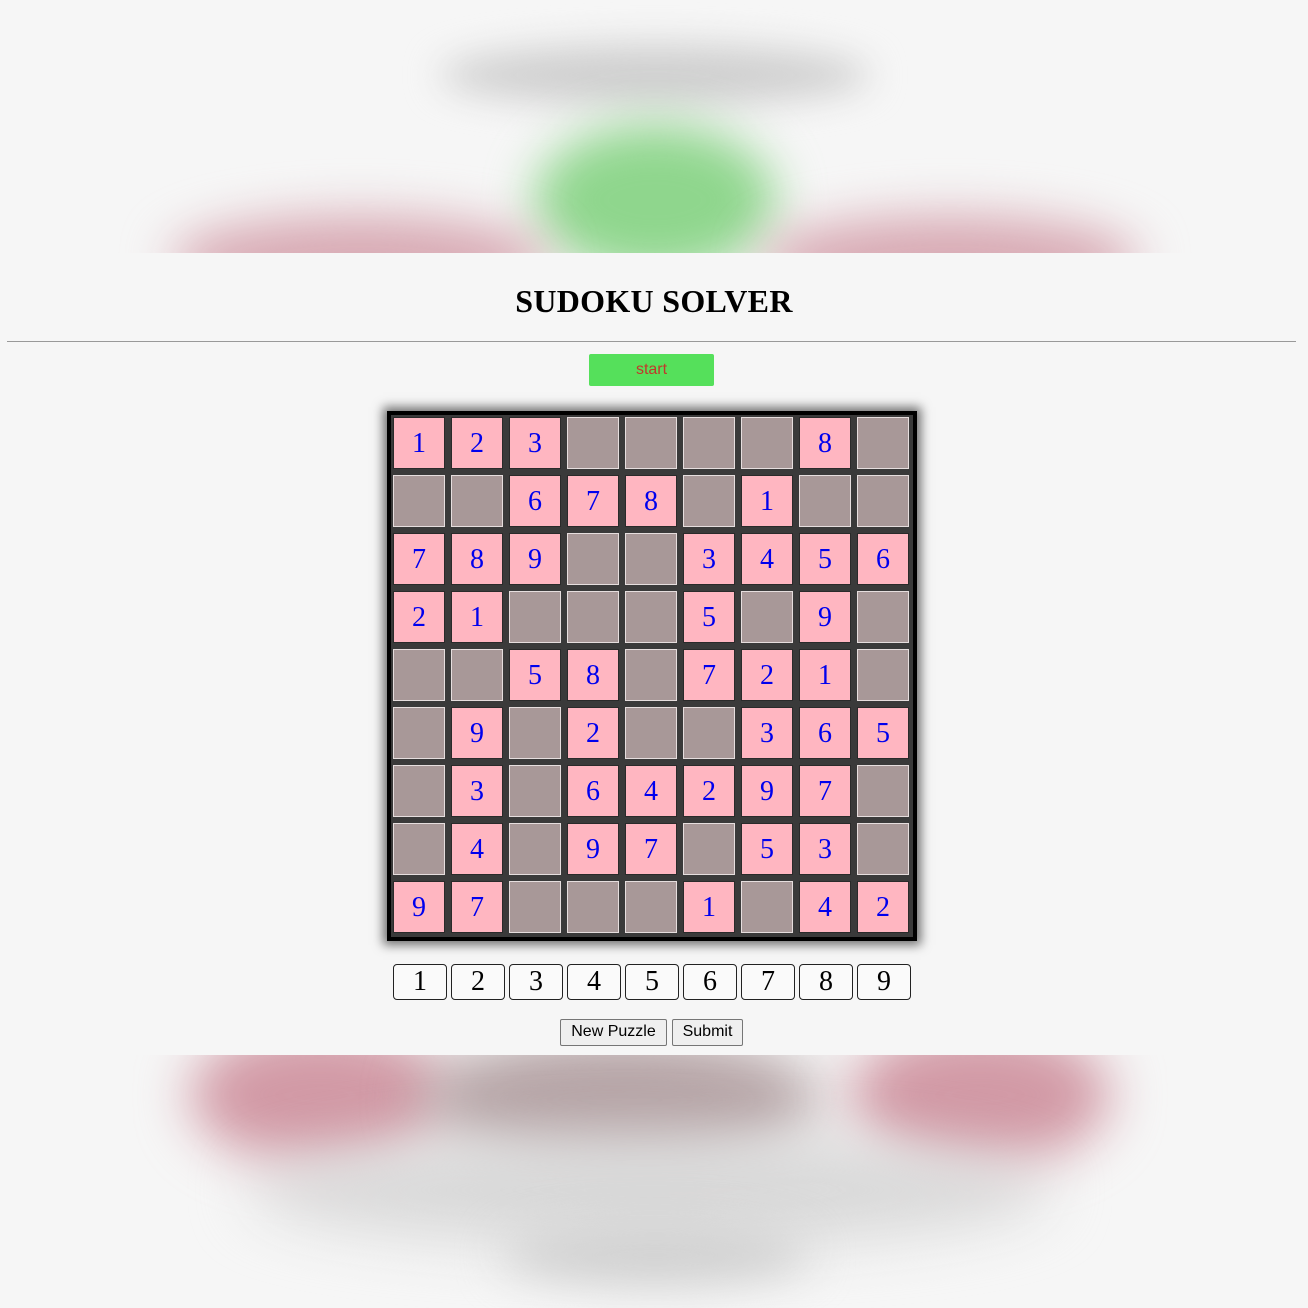 The width and height of the screenshot is (1308, 1308). What do you see at coordinates (536, 982) in the screenshot?
I see `digit-button: 3` at bounding box center [536, 982].